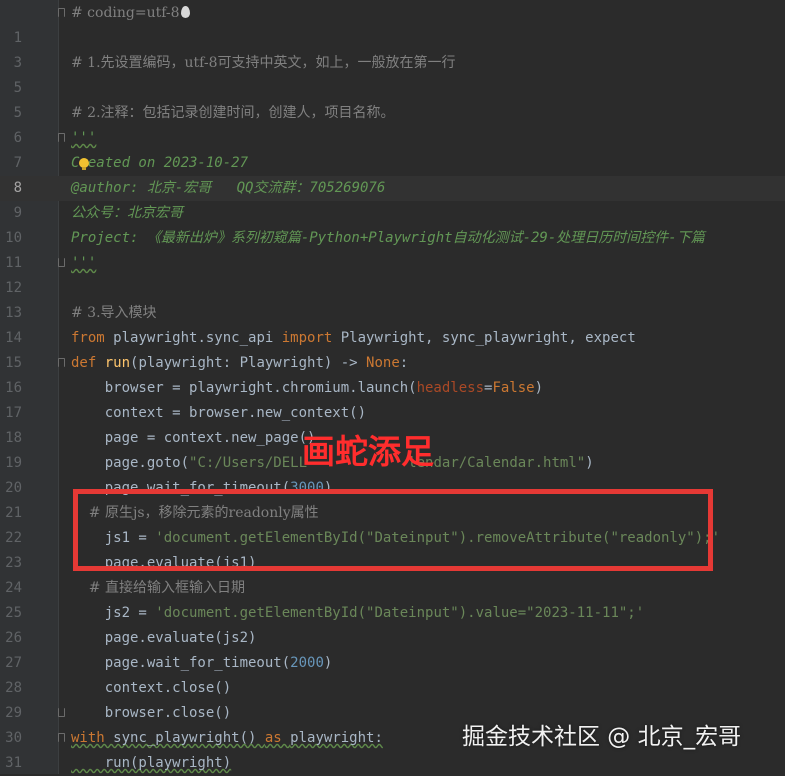  Describe the element at coordinates (392, 688) in the screenshot. I see `code-line: 28 context.close()` at that location.